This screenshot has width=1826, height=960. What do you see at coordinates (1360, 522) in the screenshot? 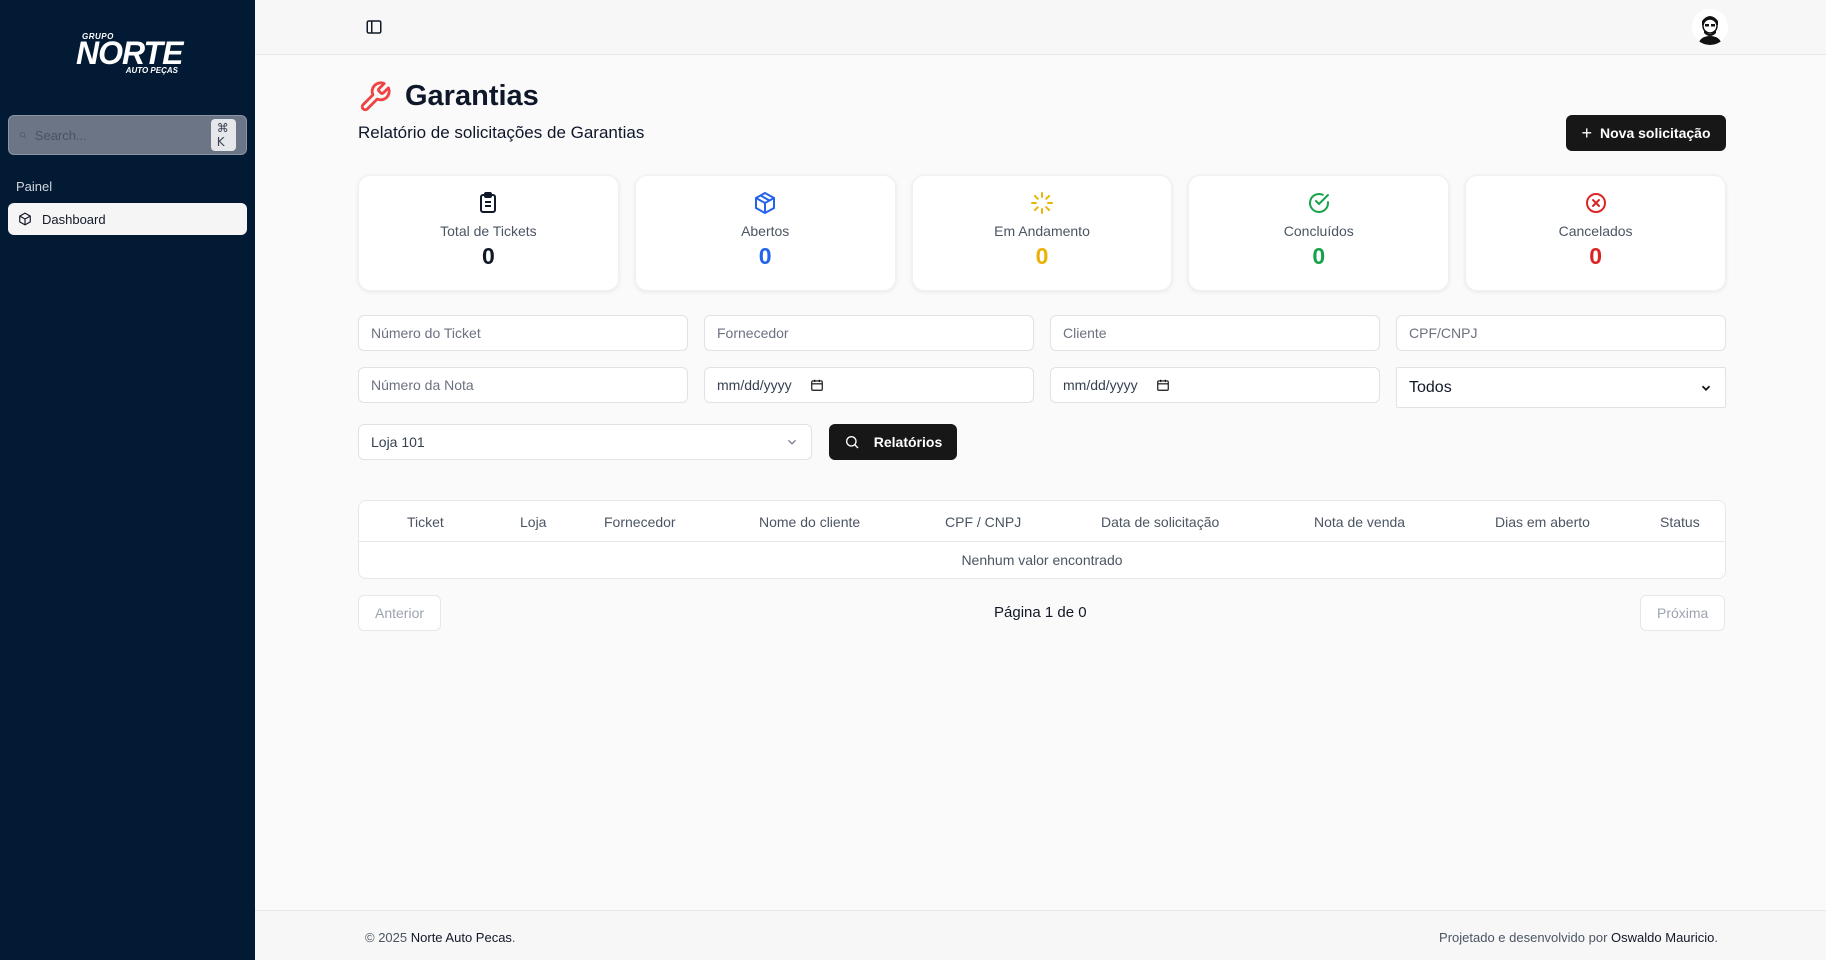
I see `column-header: Nota de venda` at bounding box center [1360, 522].